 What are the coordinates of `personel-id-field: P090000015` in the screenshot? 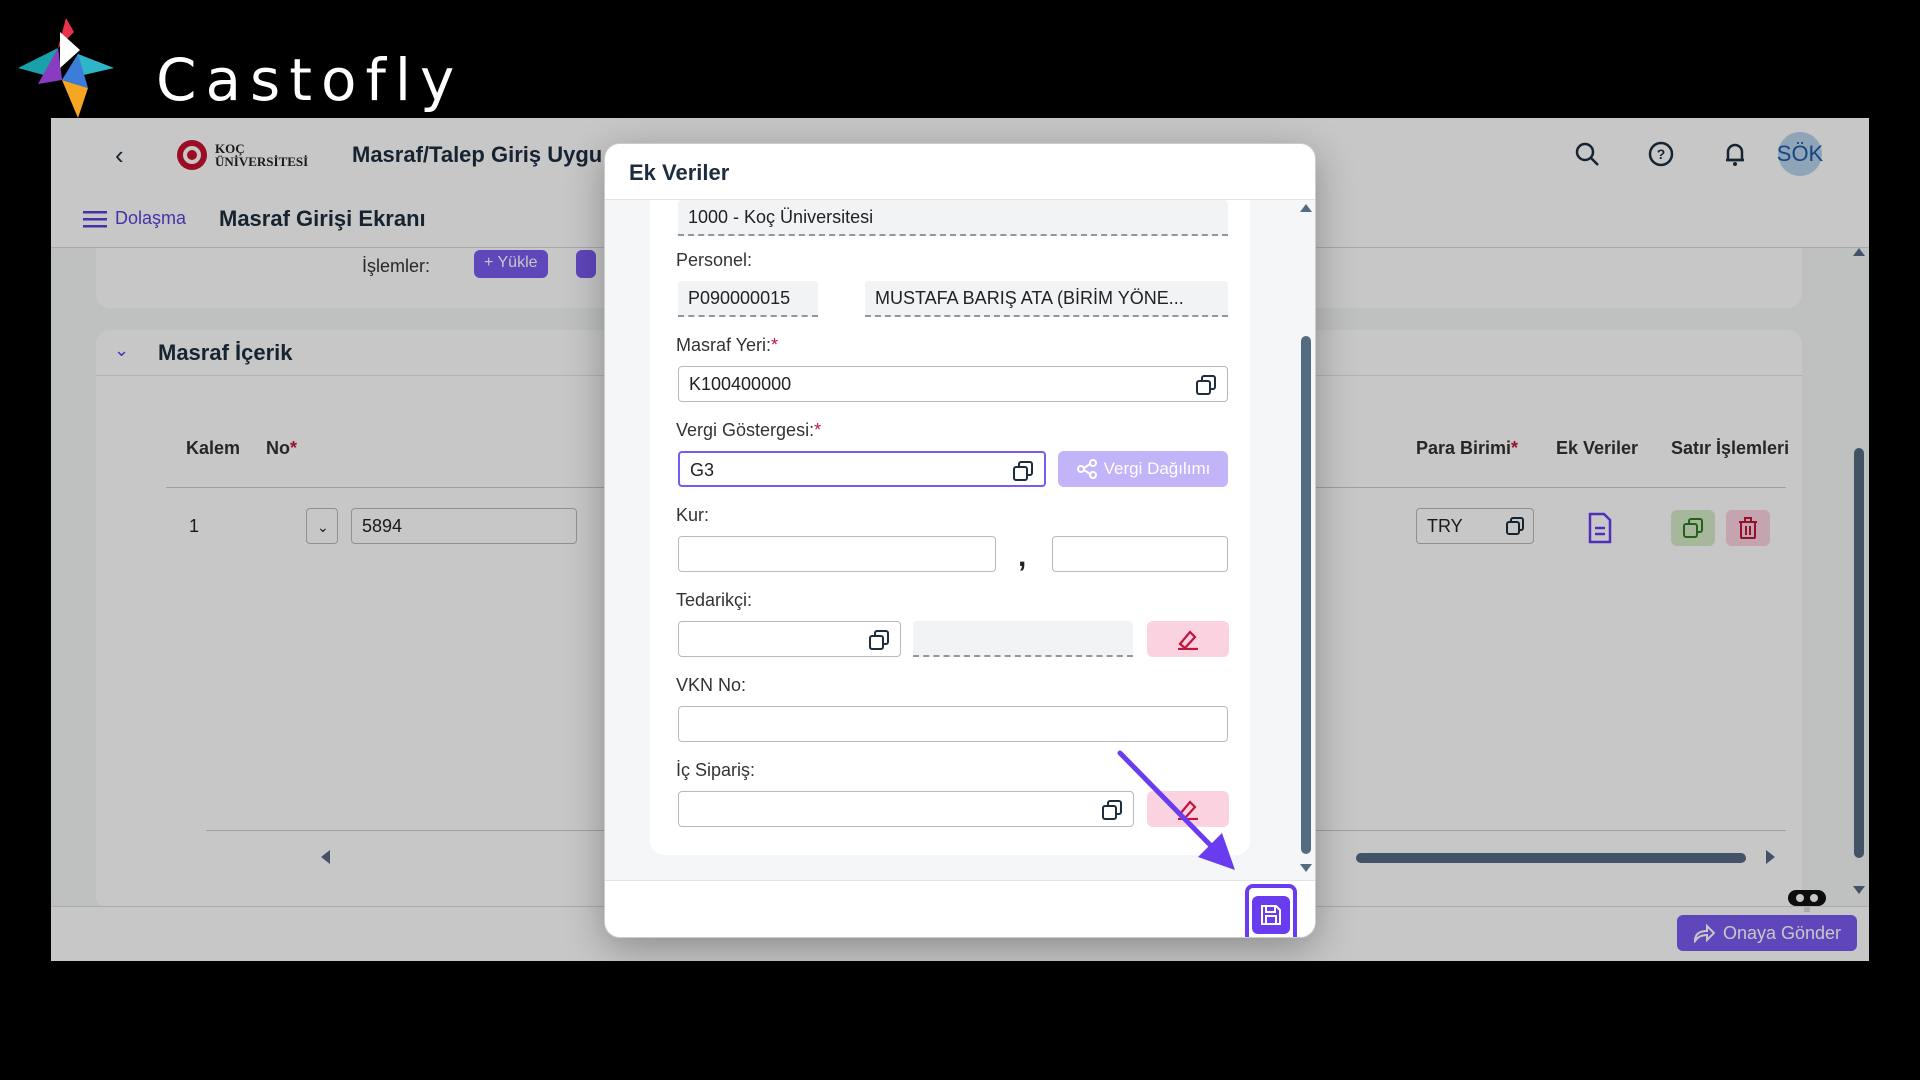 It's located at (748, 299).